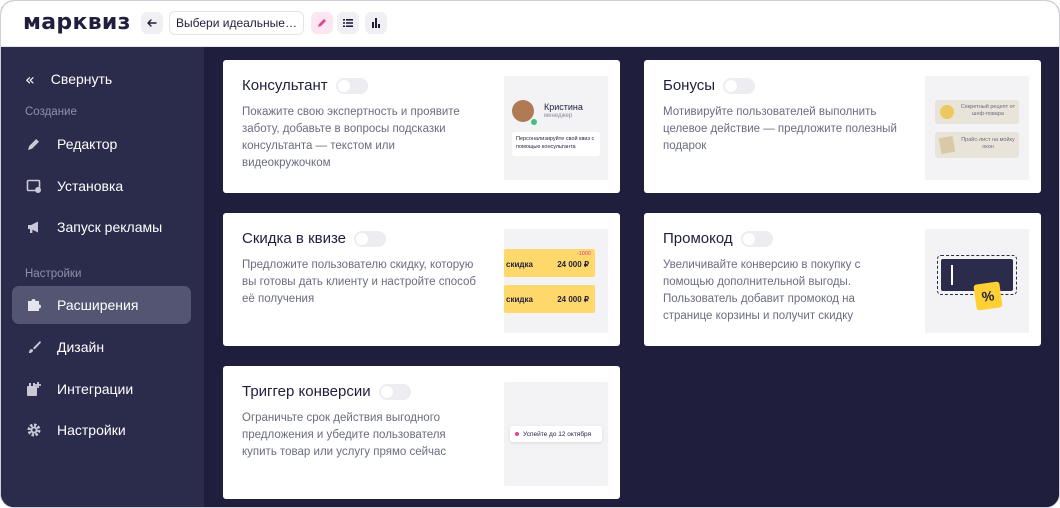 Image resolution: width=1060 pixels, height=508 pixels. I want to click on avatar, so click(523, 111).